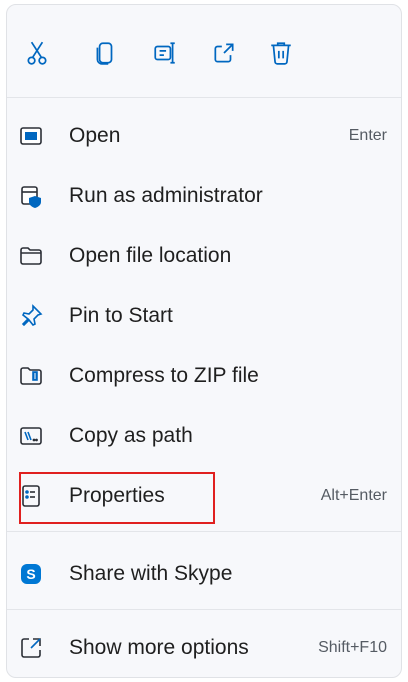  I want to click on svg-text: S, so click(30, 574).